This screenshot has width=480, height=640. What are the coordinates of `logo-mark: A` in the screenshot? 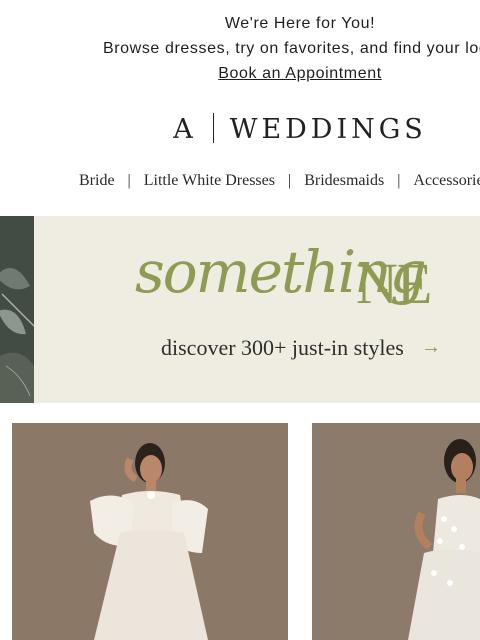 It's located at (185, 129).